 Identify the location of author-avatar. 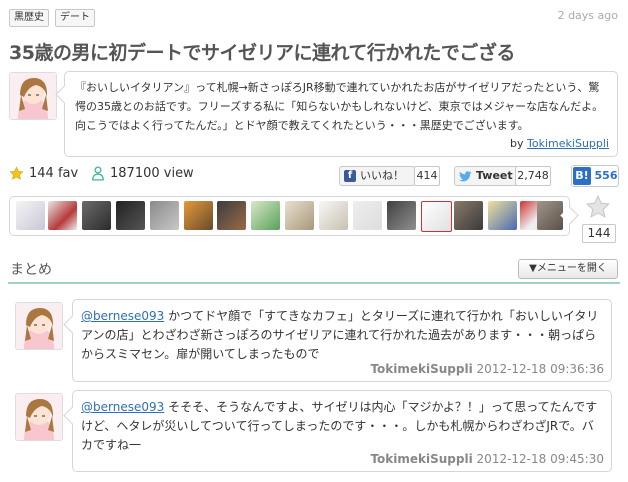
(33, 96).